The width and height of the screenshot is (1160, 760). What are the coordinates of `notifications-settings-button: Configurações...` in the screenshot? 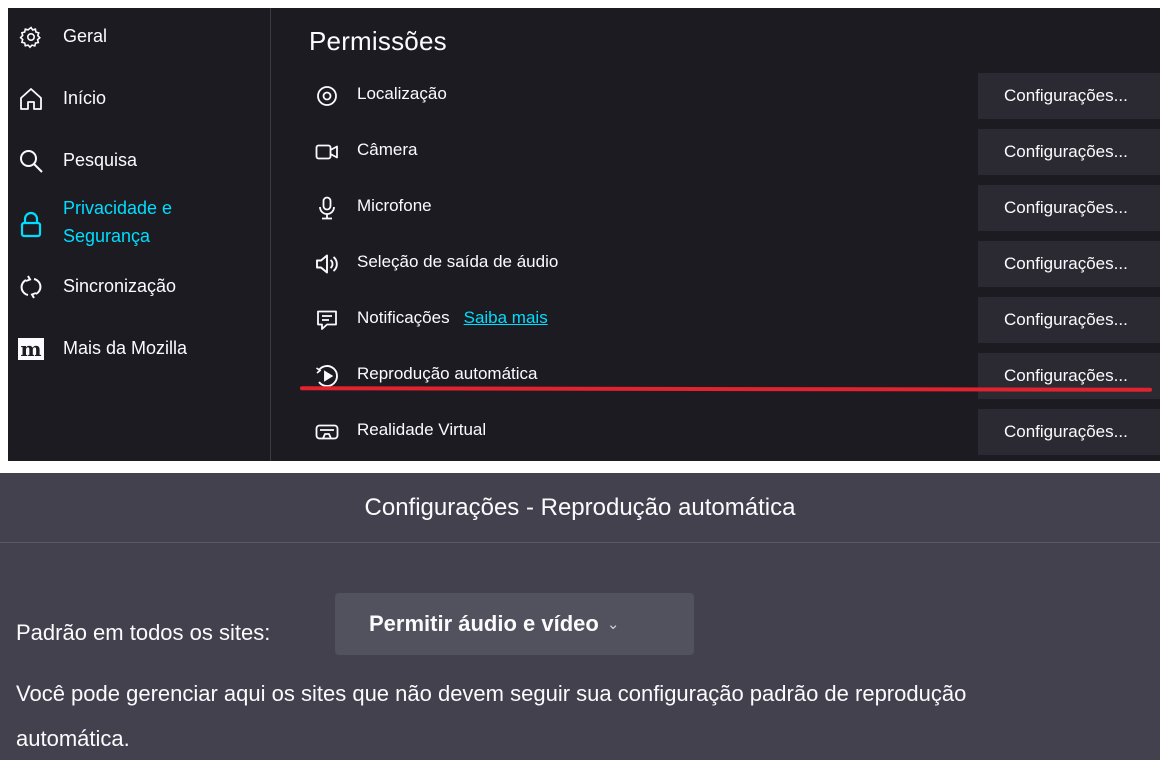 It's located at (1069, 320).